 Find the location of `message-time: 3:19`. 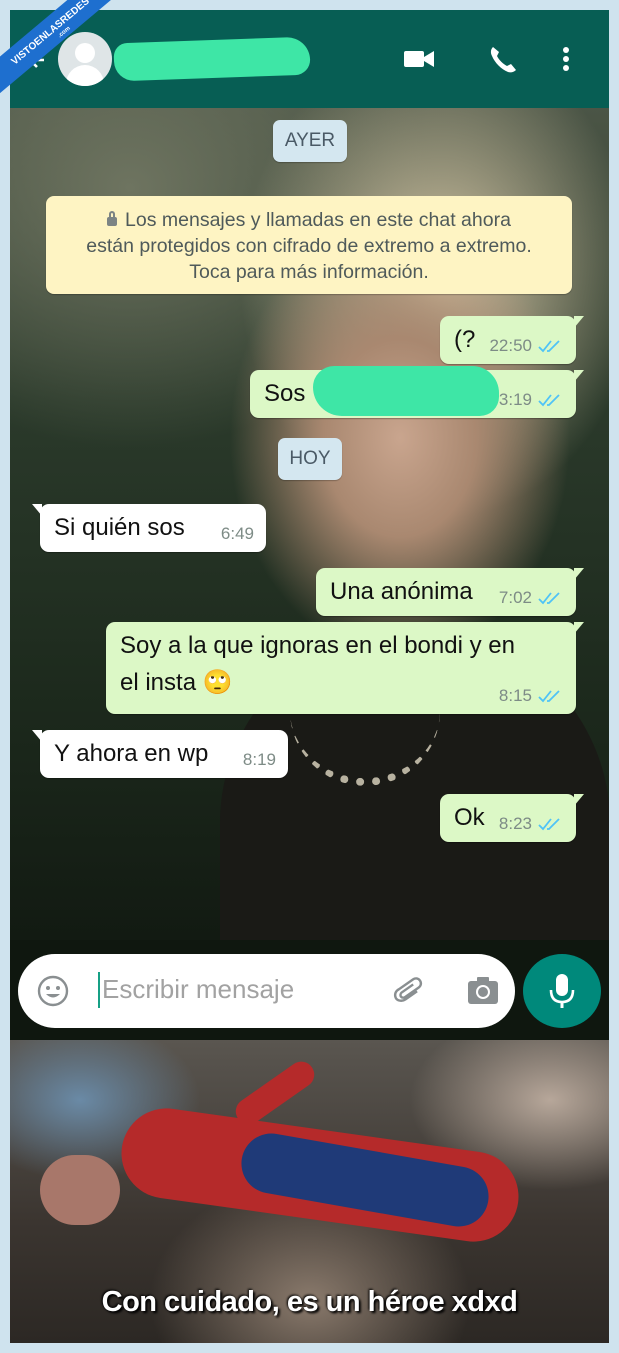

message-time: 3:19 is located at coordinates (515, 399).